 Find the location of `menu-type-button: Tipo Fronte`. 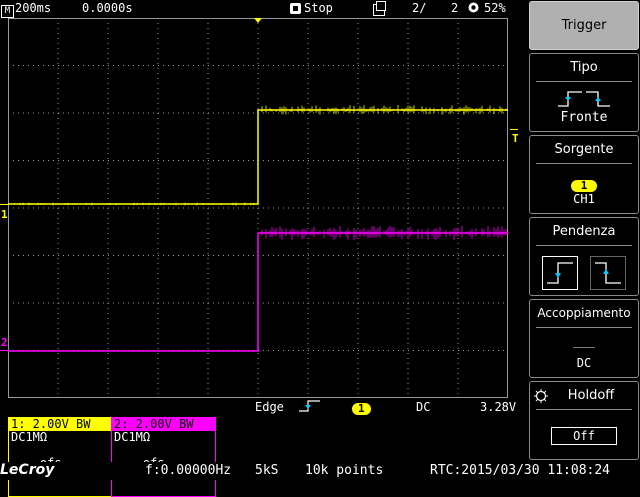

menu-type-button: Tipo Fronte is located at coordinates (584, 92).